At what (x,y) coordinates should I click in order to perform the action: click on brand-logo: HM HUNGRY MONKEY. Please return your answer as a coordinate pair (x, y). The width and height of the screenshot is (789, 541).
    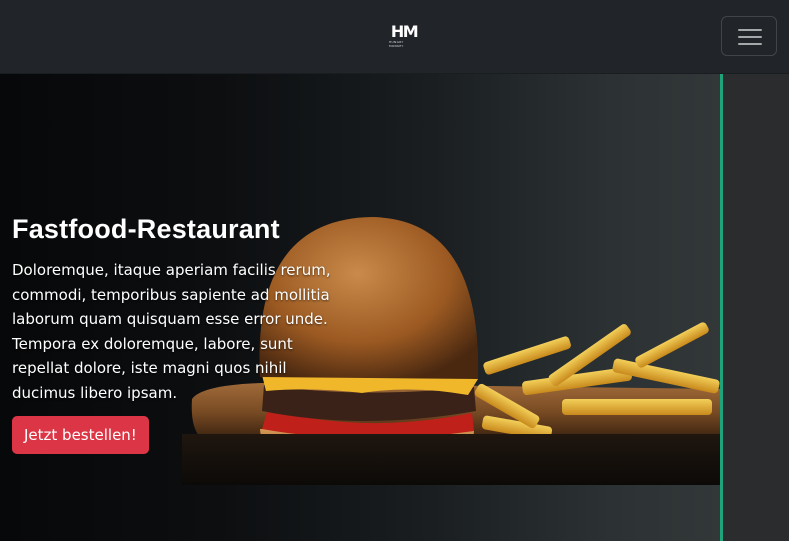
    Looking at the image, I should click on (404, 35).